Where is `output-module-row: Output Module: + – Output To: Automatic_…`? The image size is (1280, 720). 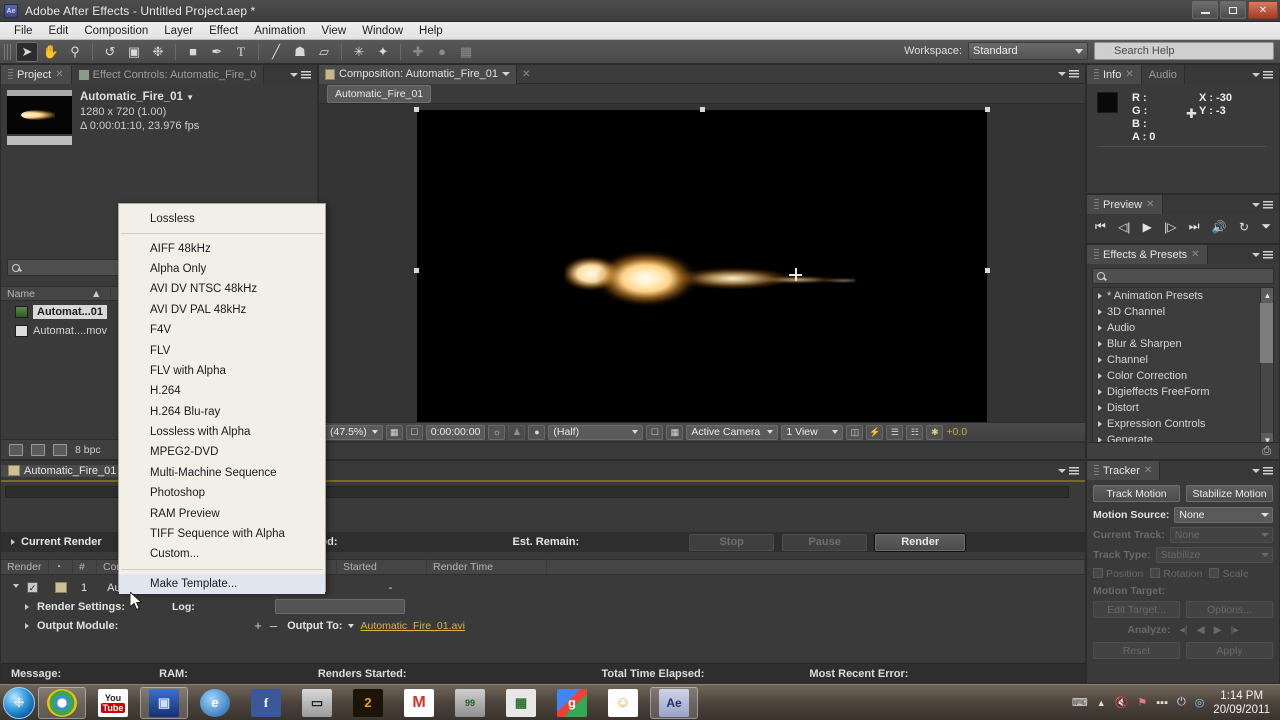 output-module-row: Output Module: + – Output To: Automatic_… is located at coordinates (543, 625).